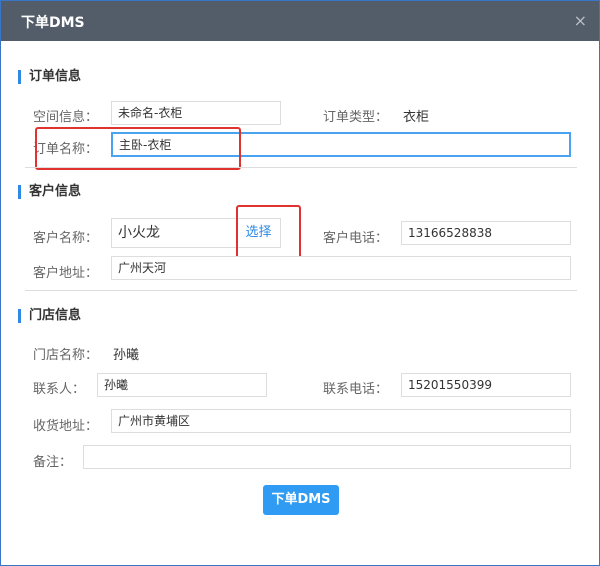 This screenshot has width=600, height=566. Describe the element at coordinates (356, 117) in the screenshot. I see `order-type-label: 订单类型：` at that location.